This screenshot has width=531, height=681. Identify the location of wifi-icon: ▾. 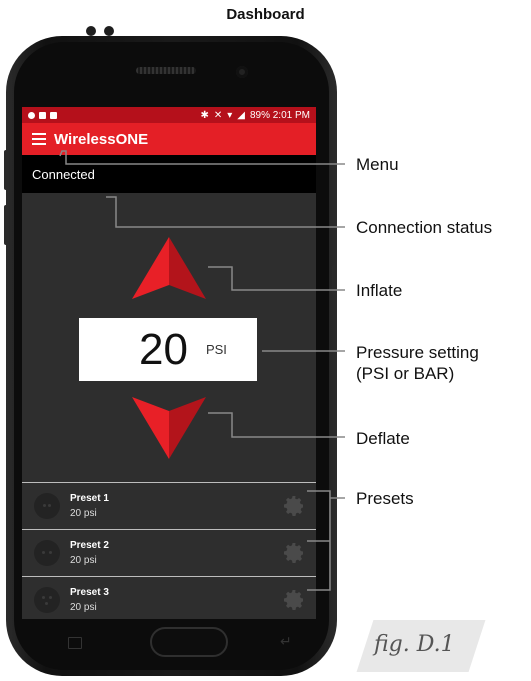
(230, 115).